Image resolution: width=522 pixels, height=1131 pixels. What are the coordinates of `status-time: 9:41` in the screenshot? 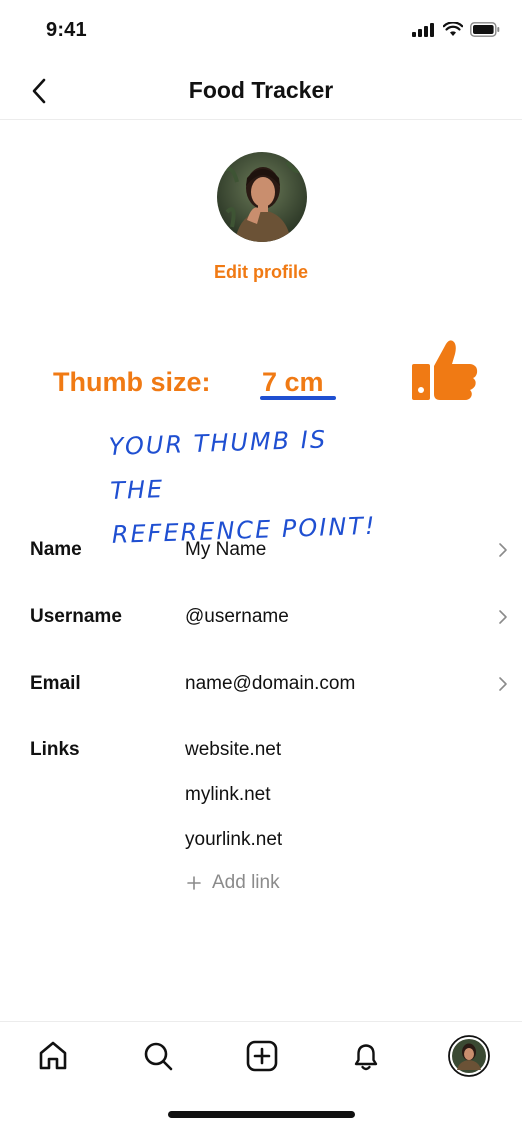 It's located at (66, 30).